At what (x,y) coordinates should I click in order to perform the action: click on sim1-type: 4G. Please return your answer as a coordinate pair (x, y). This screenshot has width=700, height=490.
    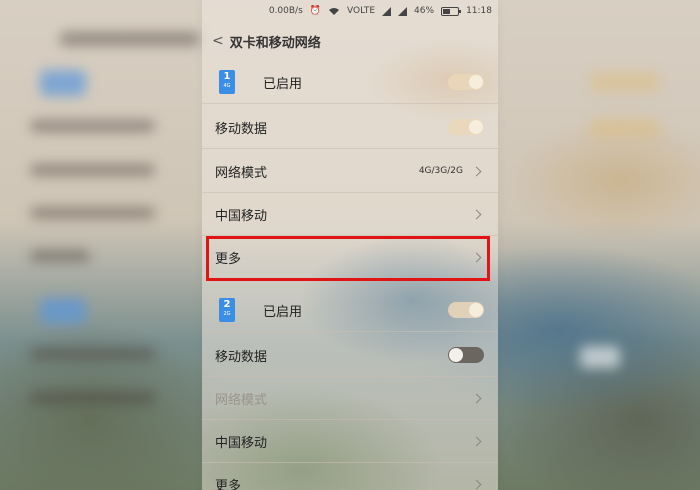
    Looking at the image, I should click on (227, 86).